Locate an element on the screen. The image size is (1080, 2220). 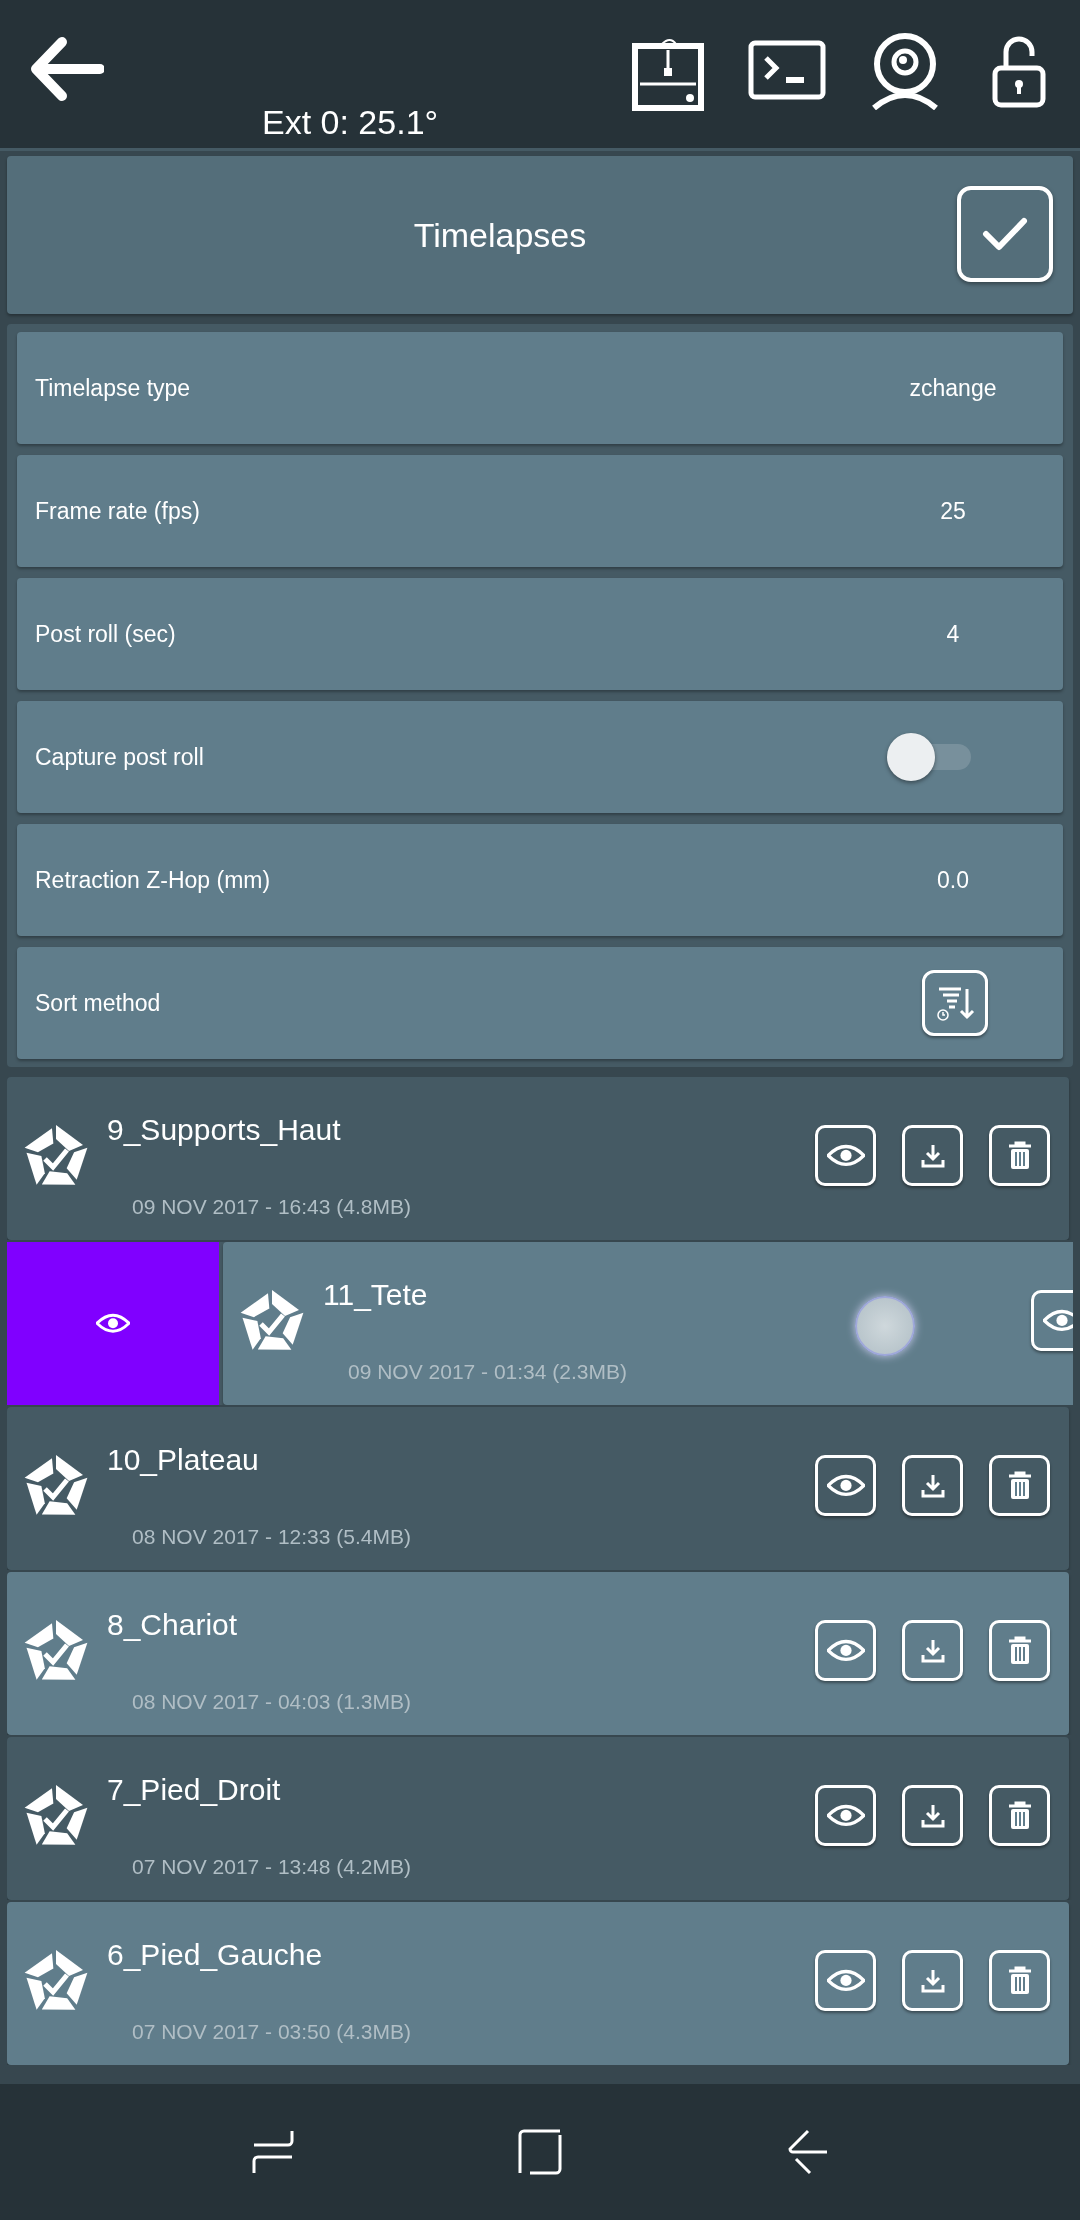
timelapse-item: 6_Pied_Gauche 07 NOV 2017 - 03:50 (4.3MB) is located at coordinates (538, 1983).